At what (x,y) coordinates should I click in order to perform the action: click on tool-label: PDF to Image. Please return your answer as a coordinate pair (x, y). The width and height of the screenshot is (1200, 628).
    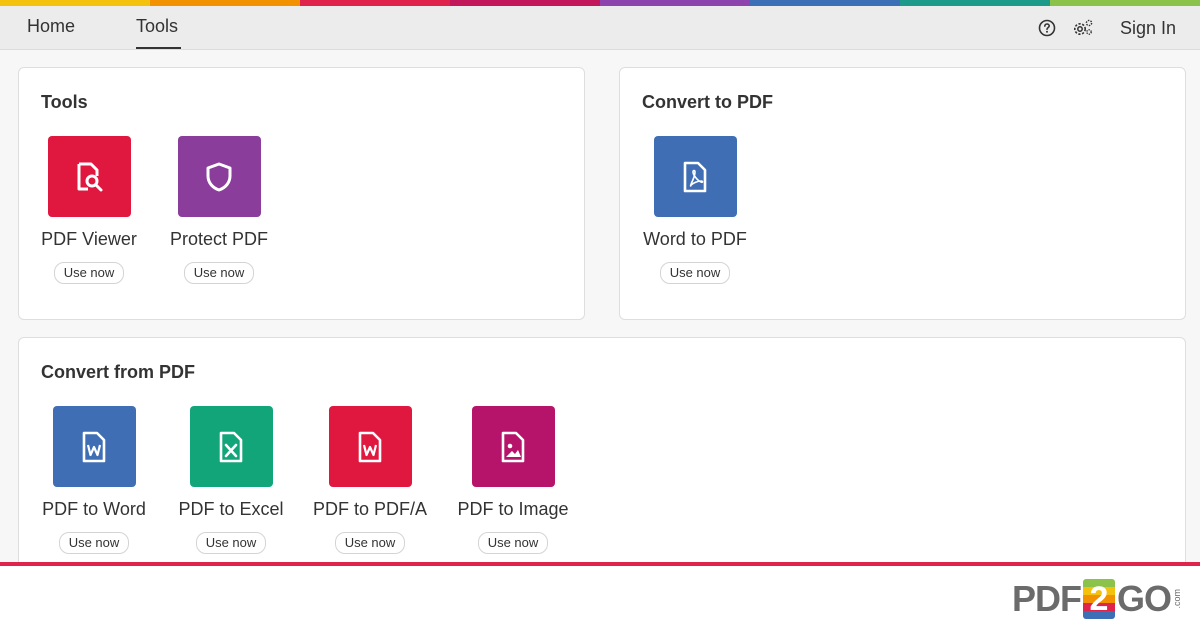
    Looking at the image, I should click on (513, 509).